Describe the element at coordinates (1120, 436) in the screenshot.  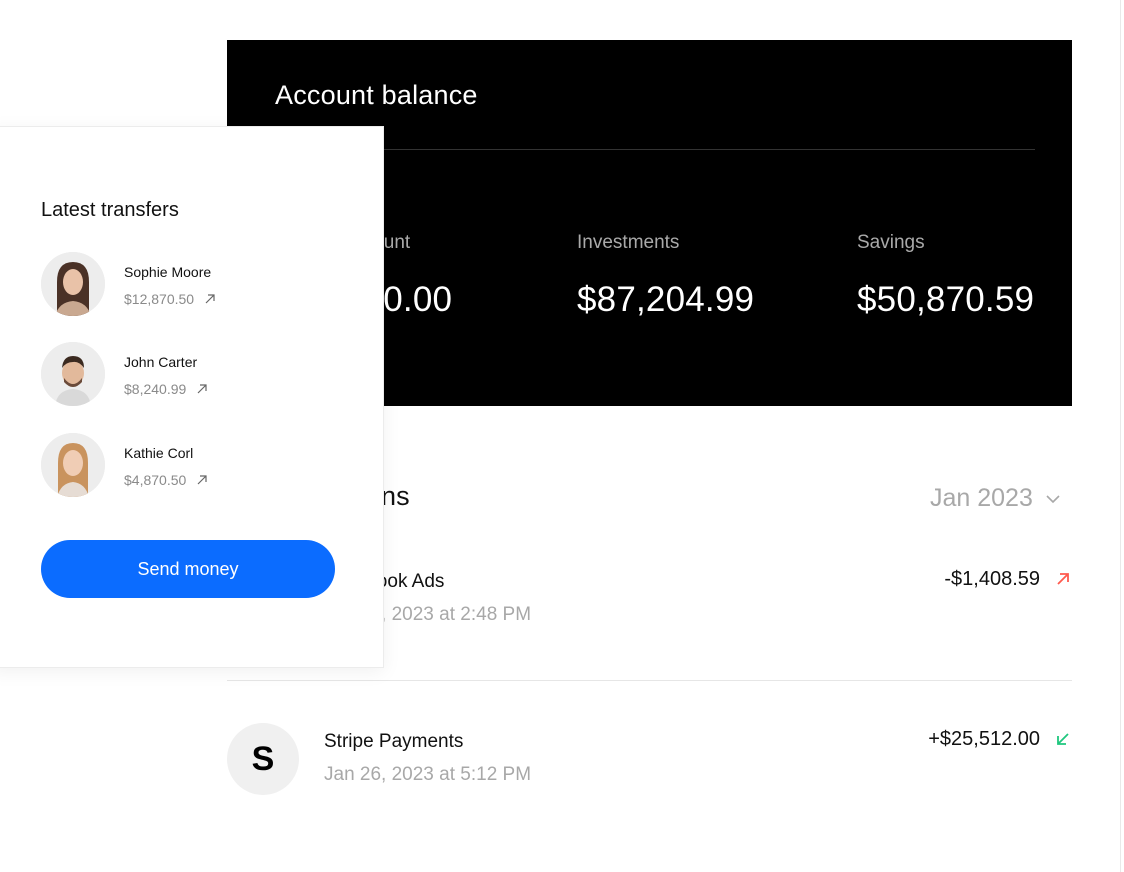
I see `page-edge-divider` at that location.